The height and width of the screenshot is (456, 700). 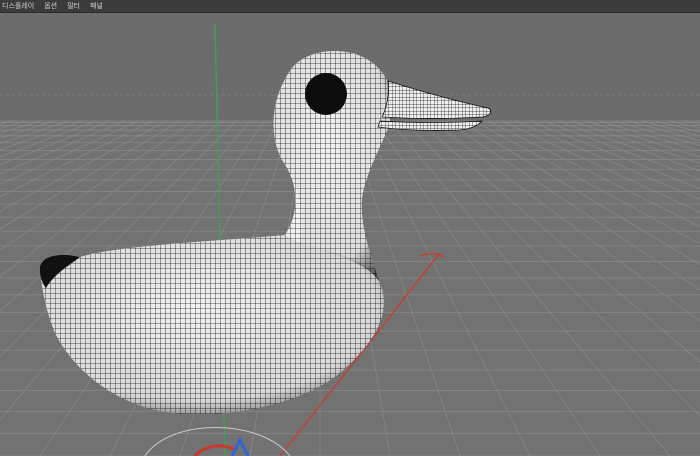 What do you see at coordinates (326, 94) in the screenshot?
I see `duck-eye` at bounding box center [326, 94].